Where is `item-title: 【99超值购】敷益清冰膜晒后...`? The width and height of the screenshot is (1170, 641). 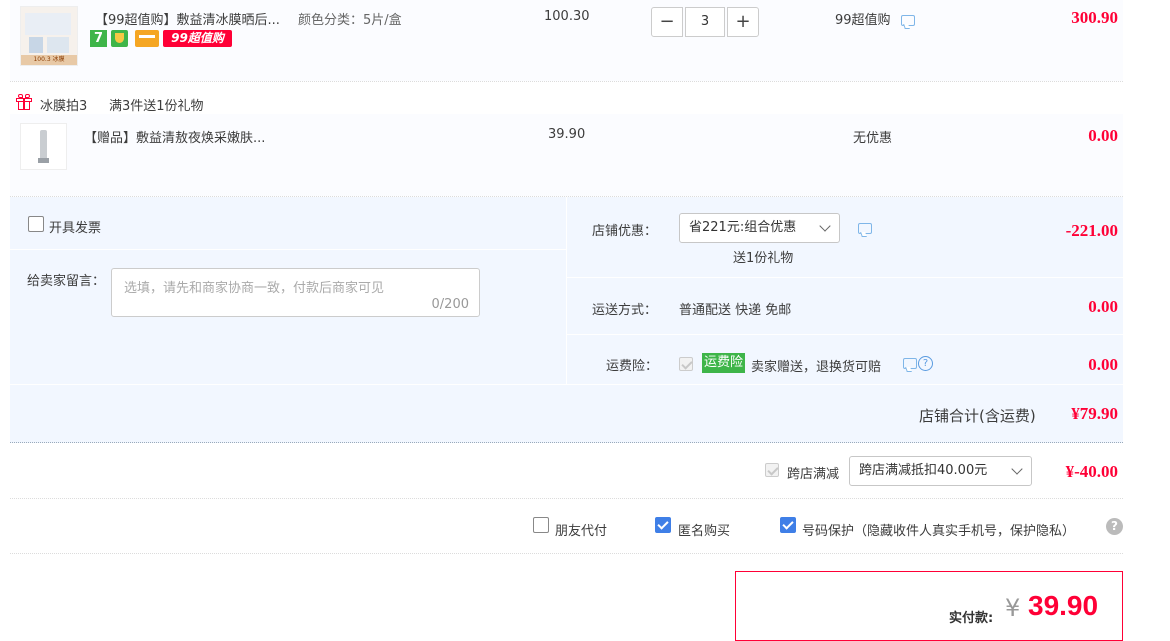
item-title: 【99超值购】敷益清冰膜晒后... is located at coordinates (187, 18).